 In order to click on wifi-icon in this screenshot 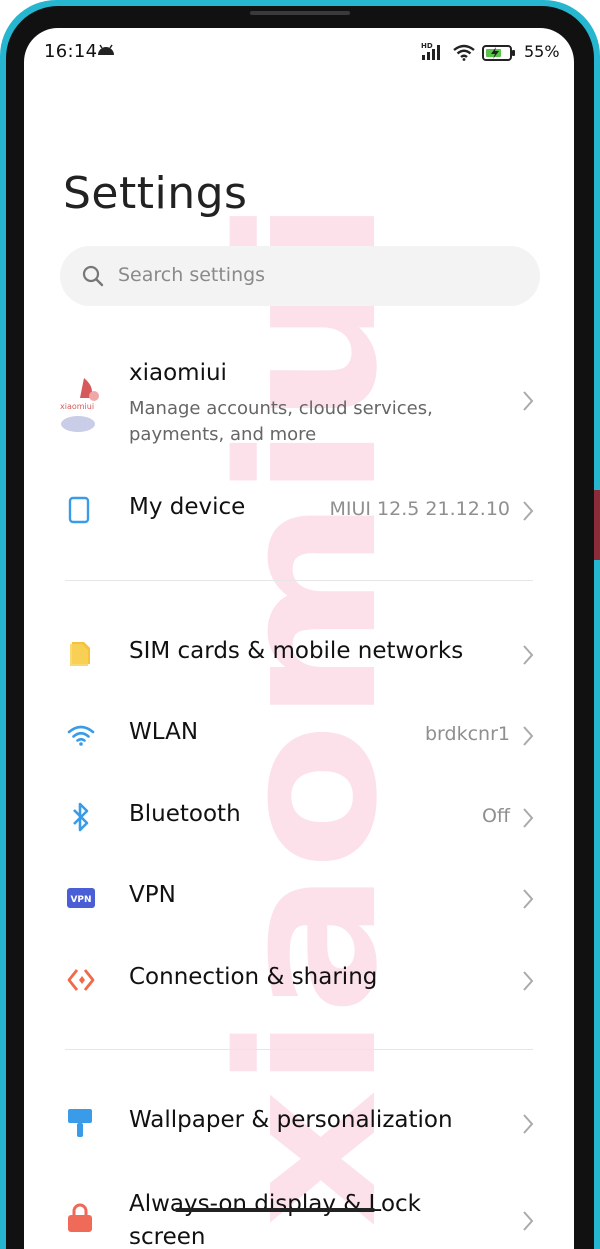, I will do `click(81, 735)`.